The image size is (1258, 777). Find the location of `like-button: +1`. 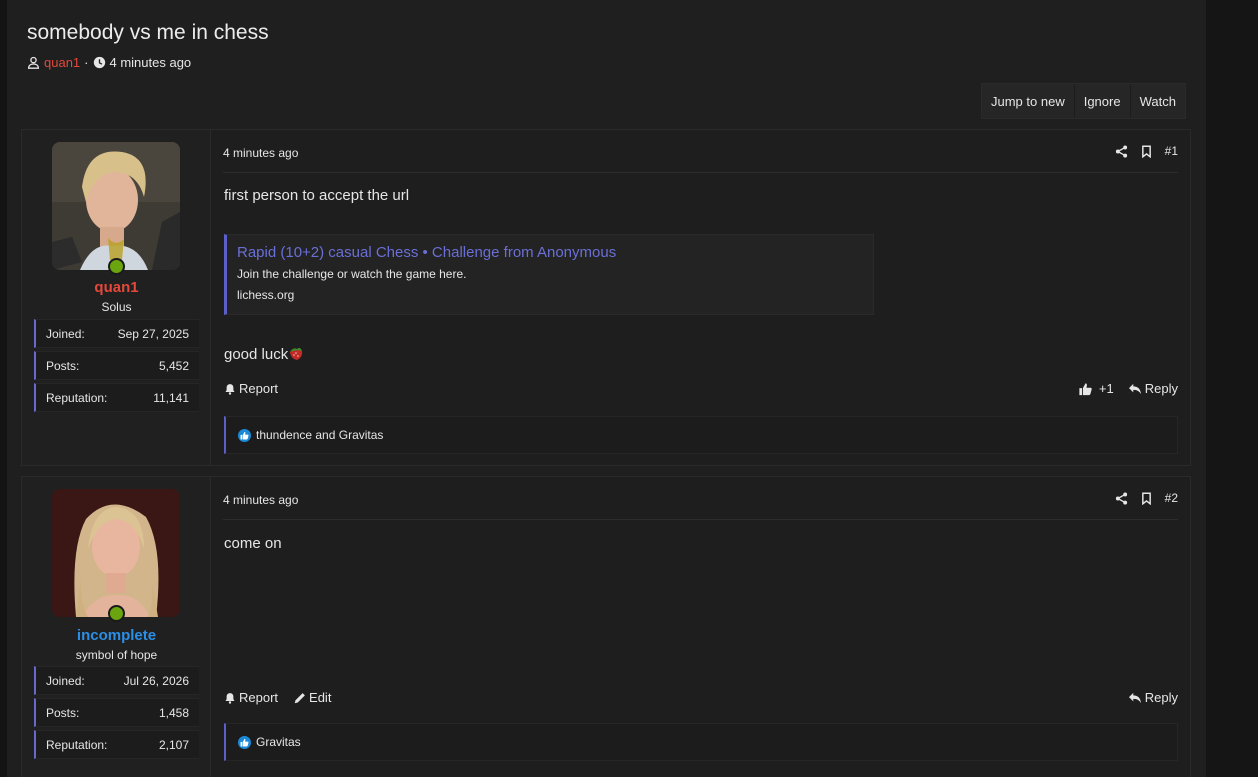

like-button: +1 is located at coordinates (1096, 388).